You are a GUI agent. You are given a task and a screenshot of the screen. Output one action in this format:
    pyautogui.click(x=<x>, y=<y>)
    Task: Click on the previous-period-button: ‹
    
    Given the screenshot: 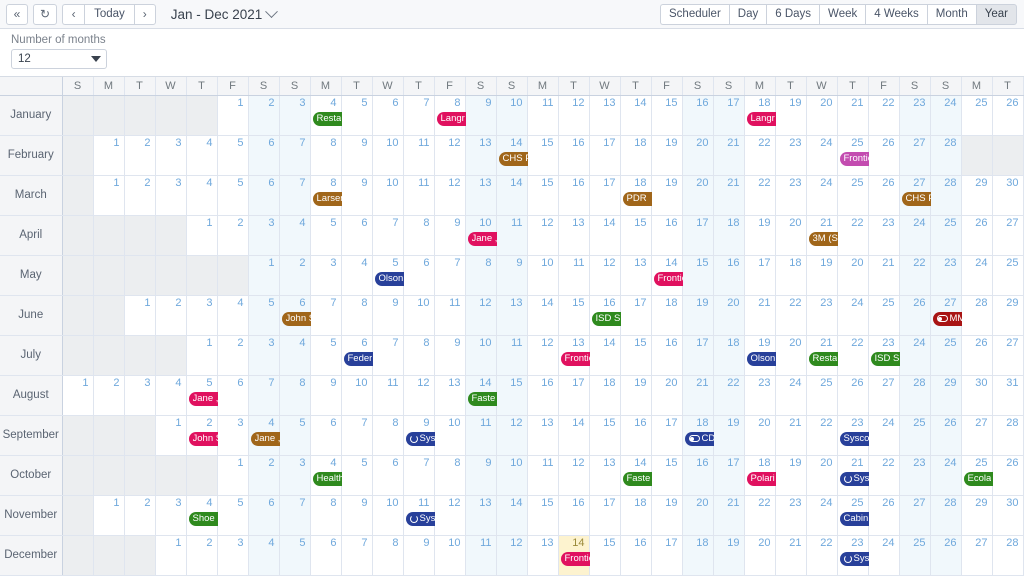 What is the action you would take?
    pyautogui.click(x=73, y=14)
    